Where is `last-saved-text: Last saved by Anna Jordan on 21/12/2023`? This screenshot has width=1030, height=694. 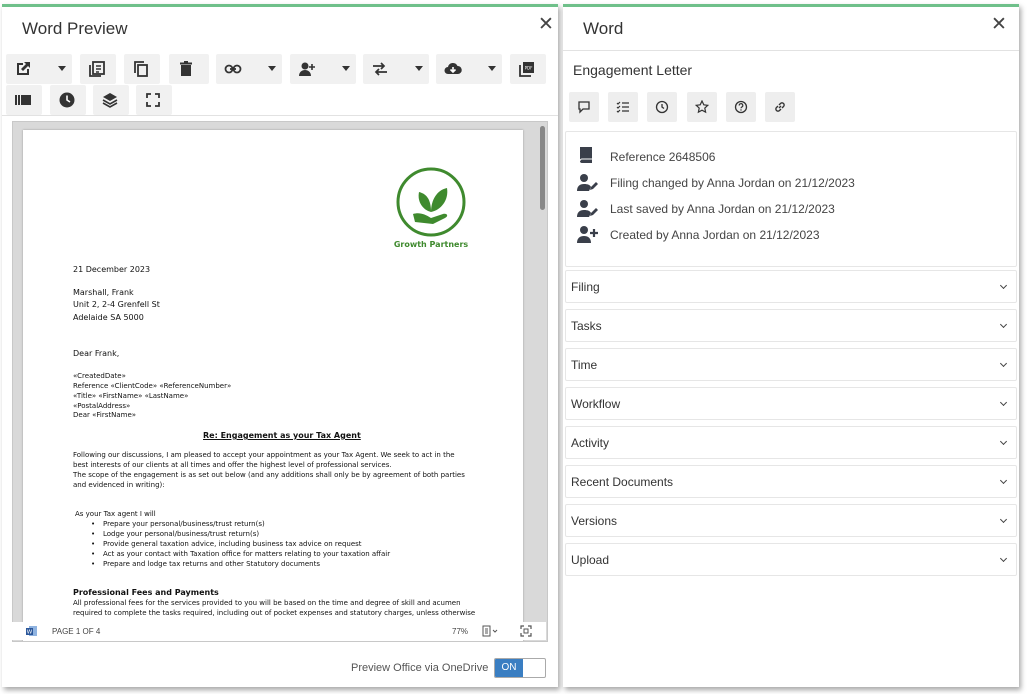 last-saved-text: Last saved by Anna Jordan on 21/12/2023 is located at coordinates (722, 209).